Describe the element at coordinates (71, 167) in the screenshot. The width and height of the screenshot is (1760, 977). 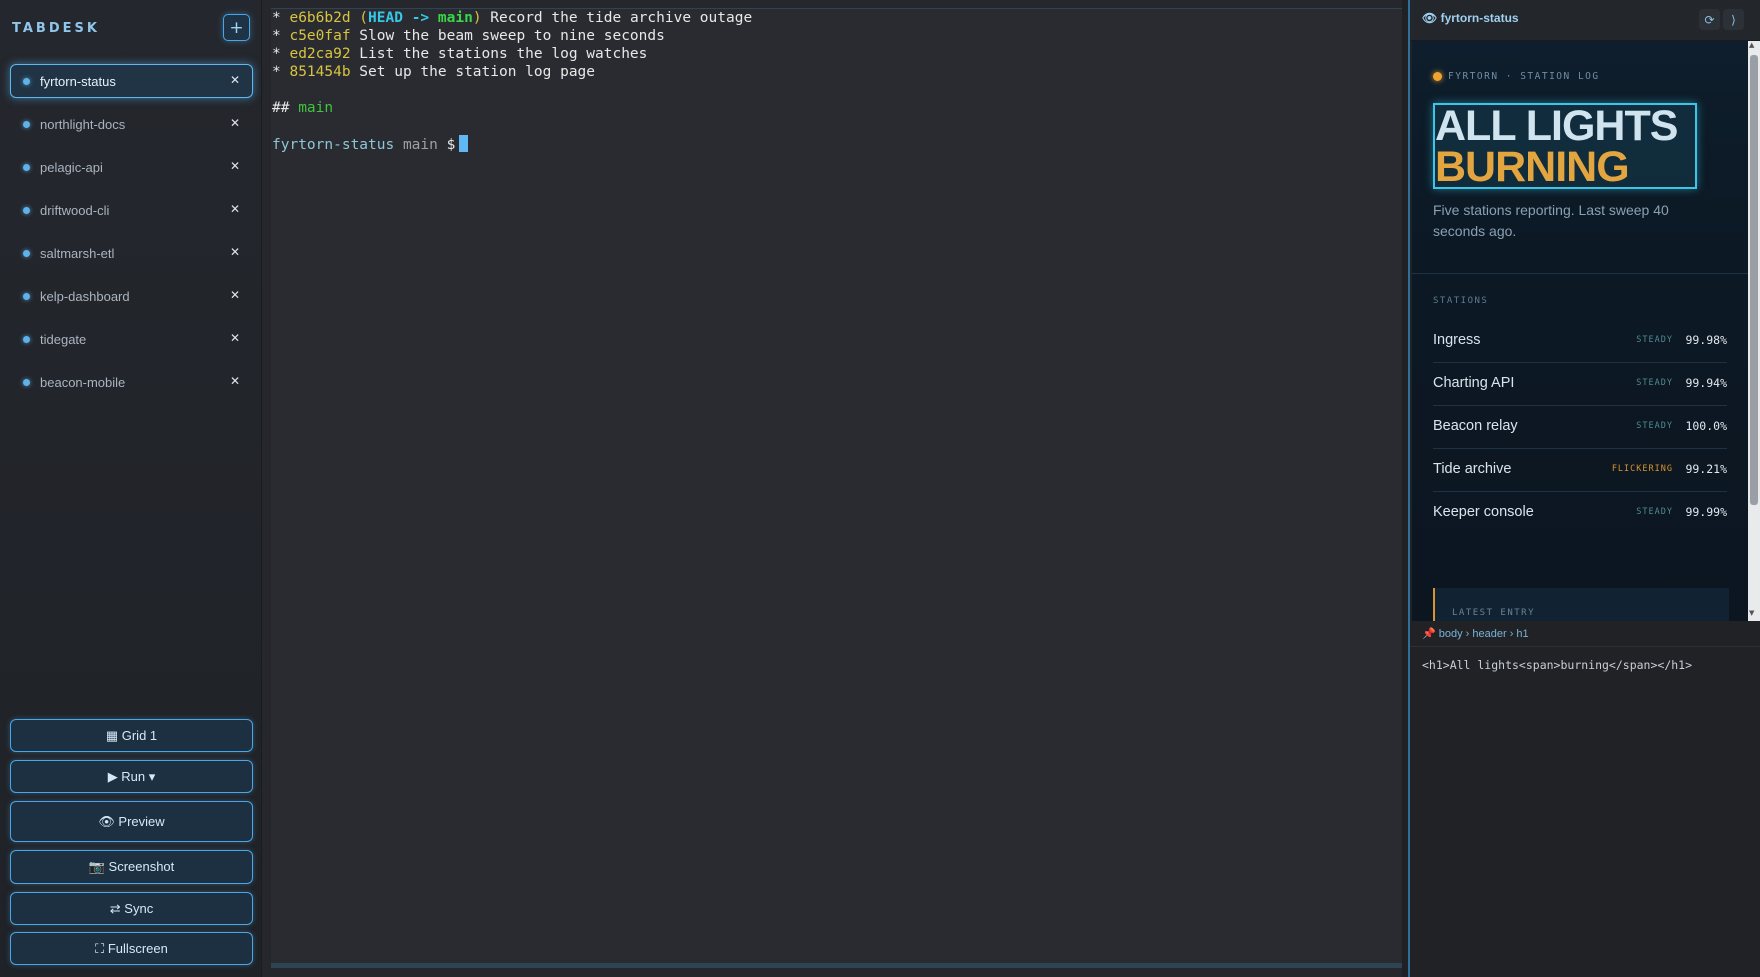
I see `tab-label: pelagic-api` at that location.